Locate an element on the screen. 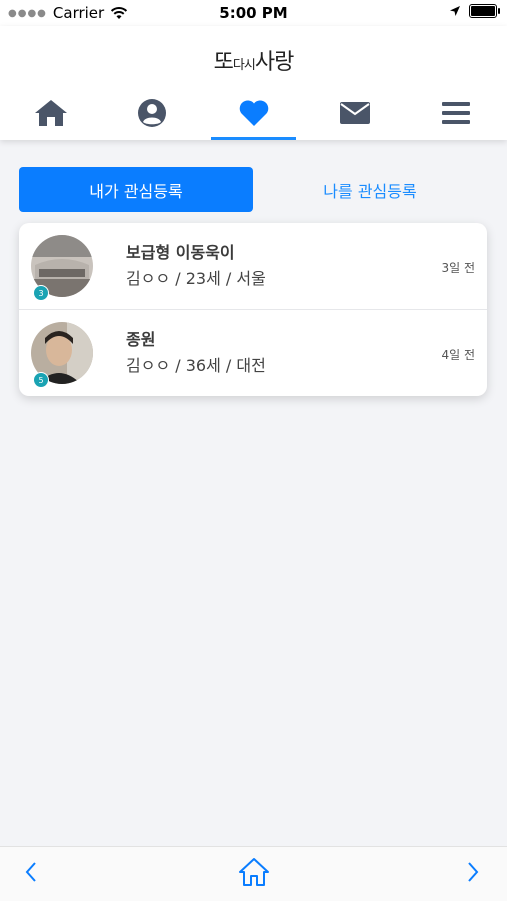 The width and height of the screenshot is (507, 901). bottom-toolbar is located at coordinates (253, 873).